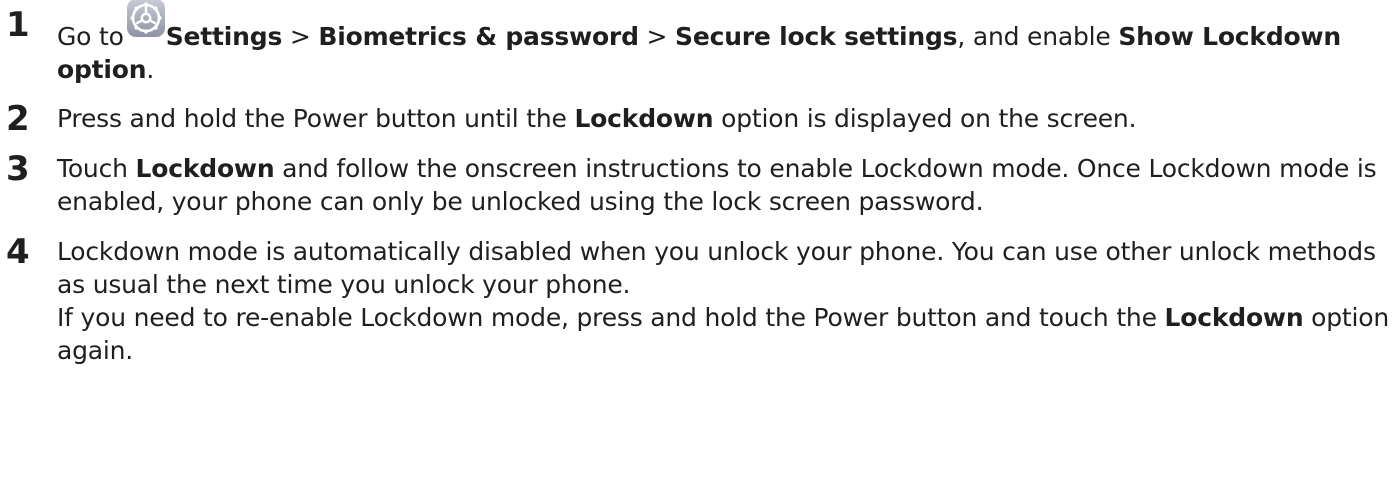  What do you see at coordinates (146, 19) in the screenshot?
I see `settings-gear-icon` at bounding box center [146, 19].